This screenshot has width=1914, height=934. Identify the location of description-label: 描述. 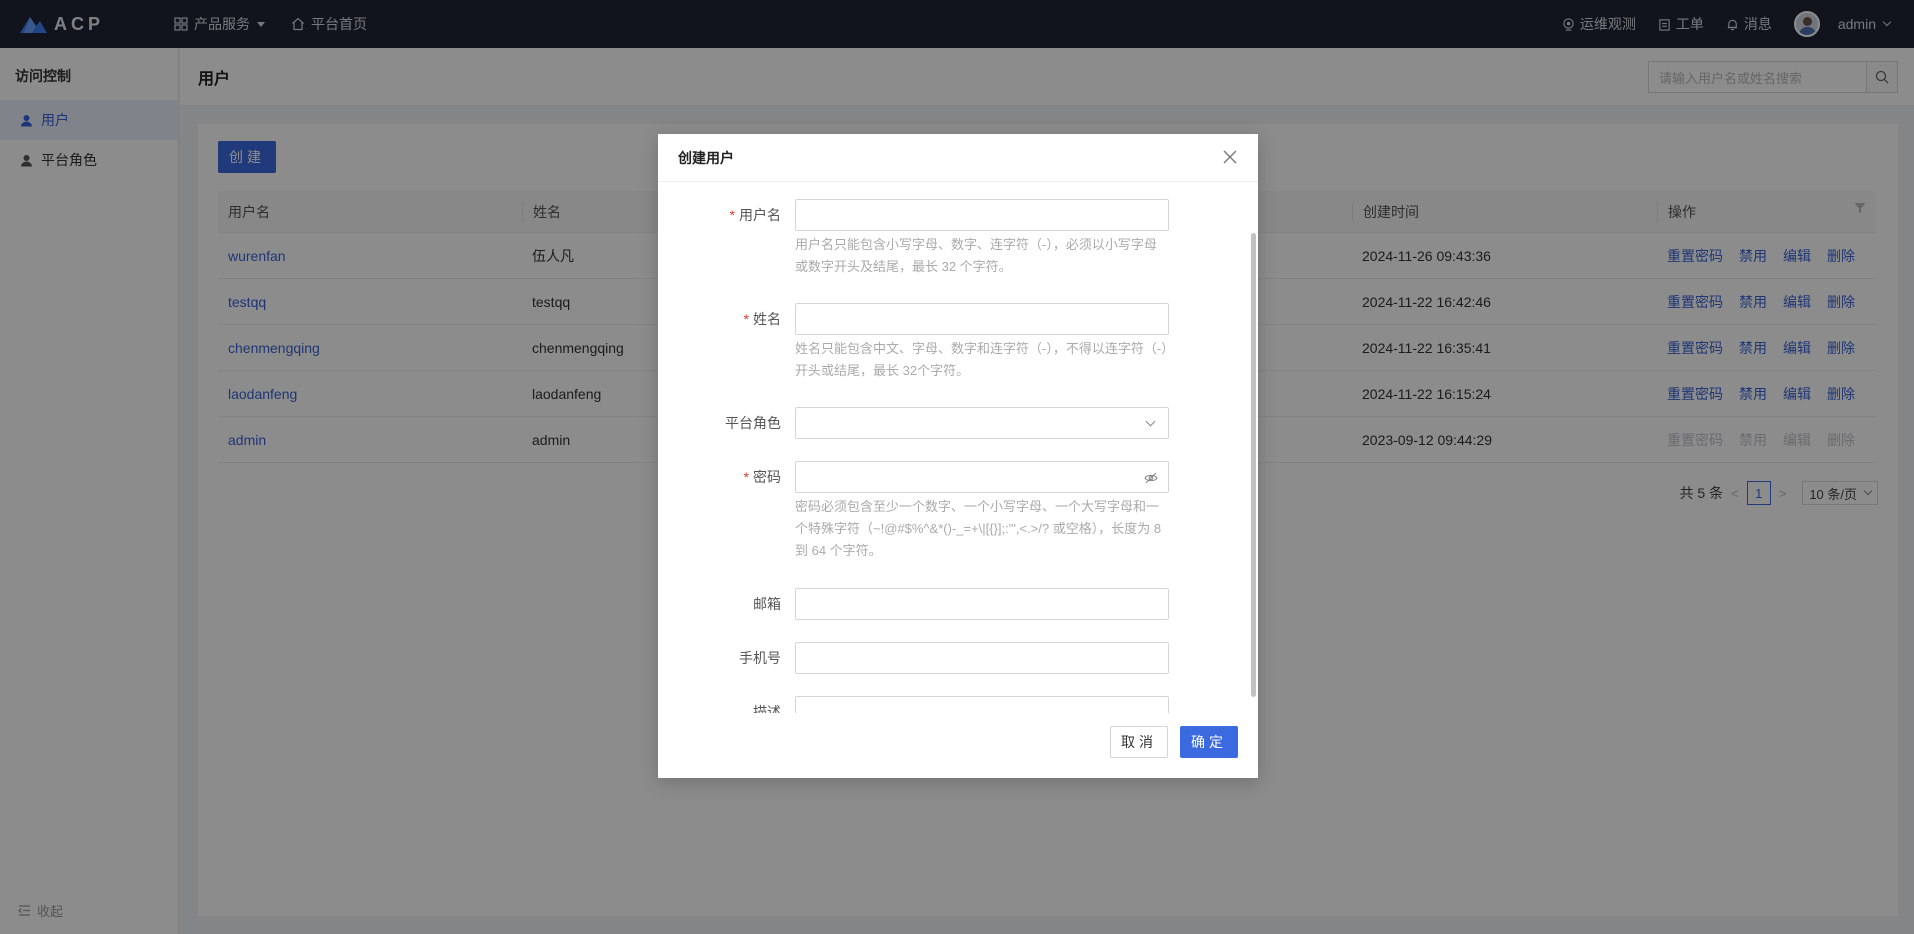
(767, 708).